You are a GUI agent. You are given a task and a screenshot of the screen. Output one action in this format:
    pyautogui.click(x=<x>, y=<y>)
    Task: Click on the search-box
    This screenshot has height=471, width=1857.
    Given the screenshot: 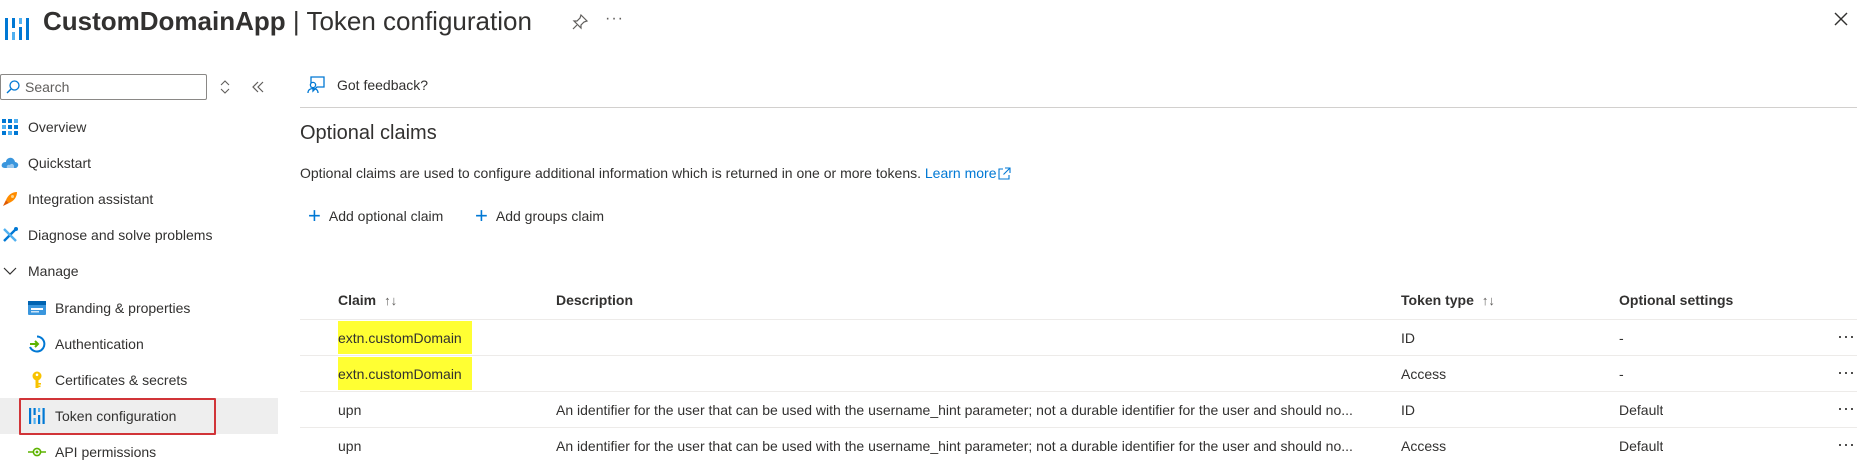 What is the action you would take?
    pyautogui.click(x=103, y=87)
    